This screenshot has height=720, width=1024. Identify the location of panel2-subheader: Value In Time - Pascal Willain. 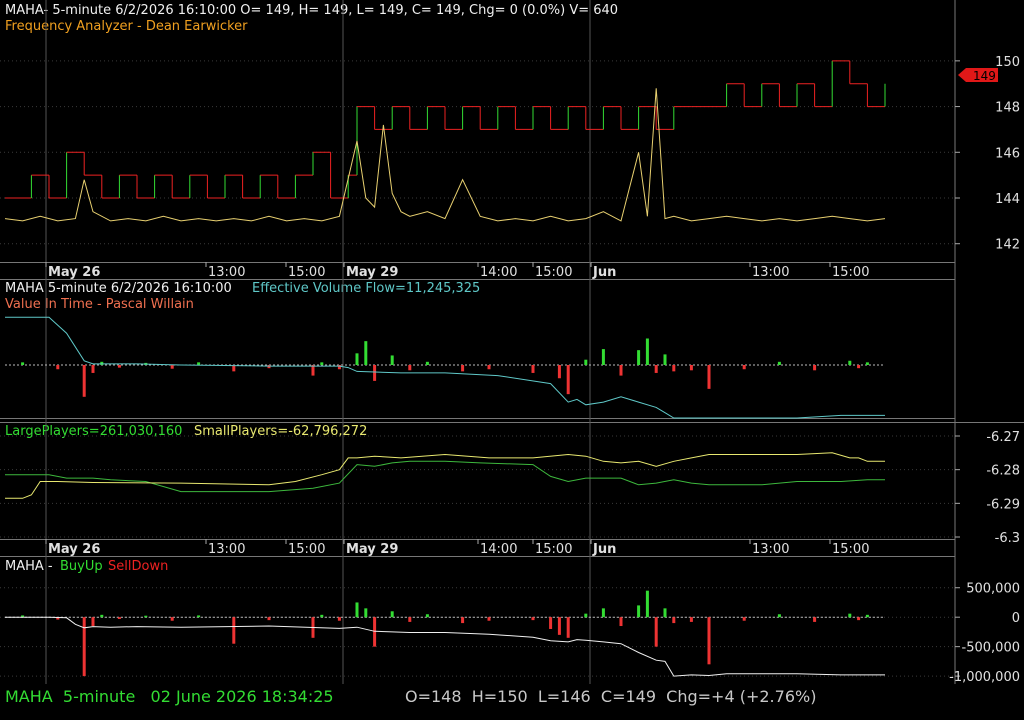
(99, 304).